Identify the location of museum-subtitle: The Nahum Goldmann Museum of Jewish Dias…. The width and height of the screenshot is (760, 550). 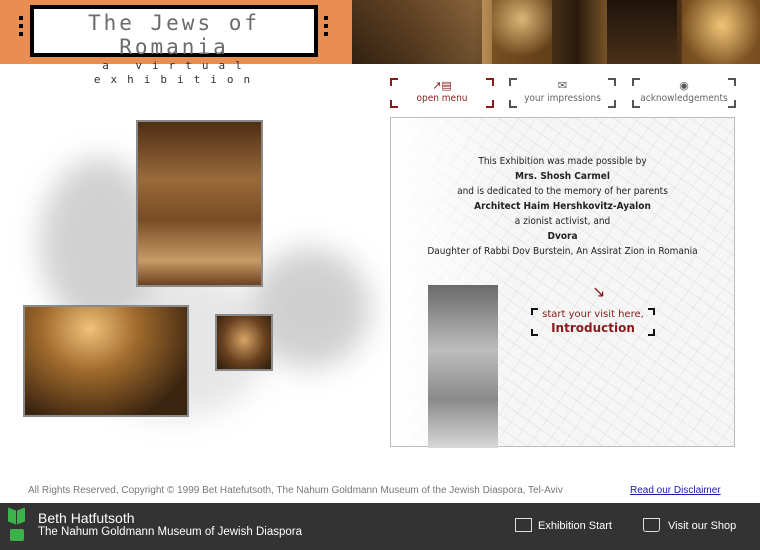
(170, 532).